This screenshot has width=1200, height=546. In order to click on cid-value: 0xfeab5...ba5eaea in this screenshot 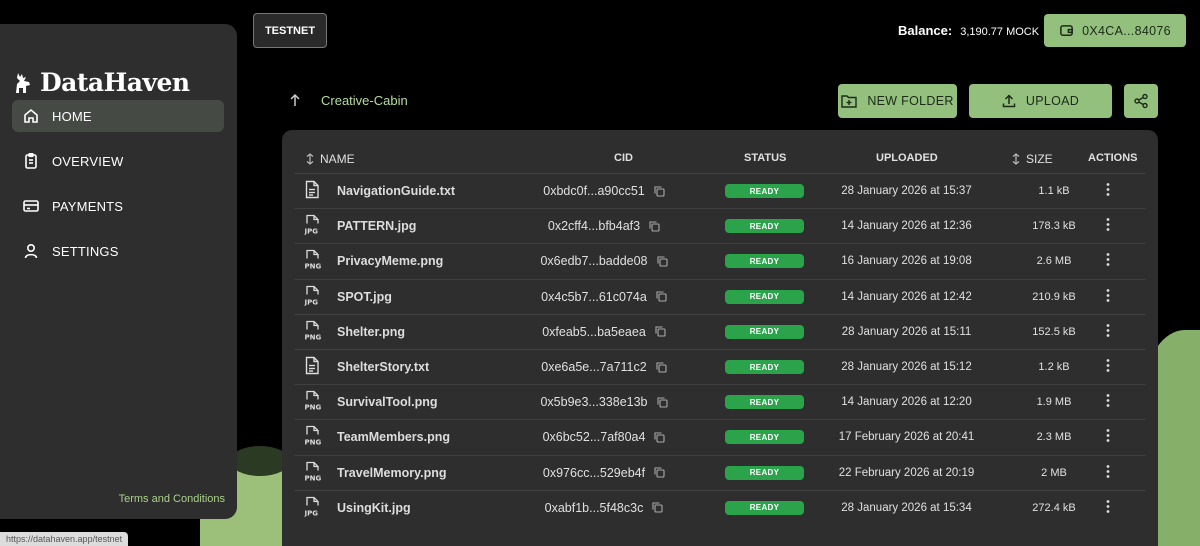, I will do `click(594, 331)`.